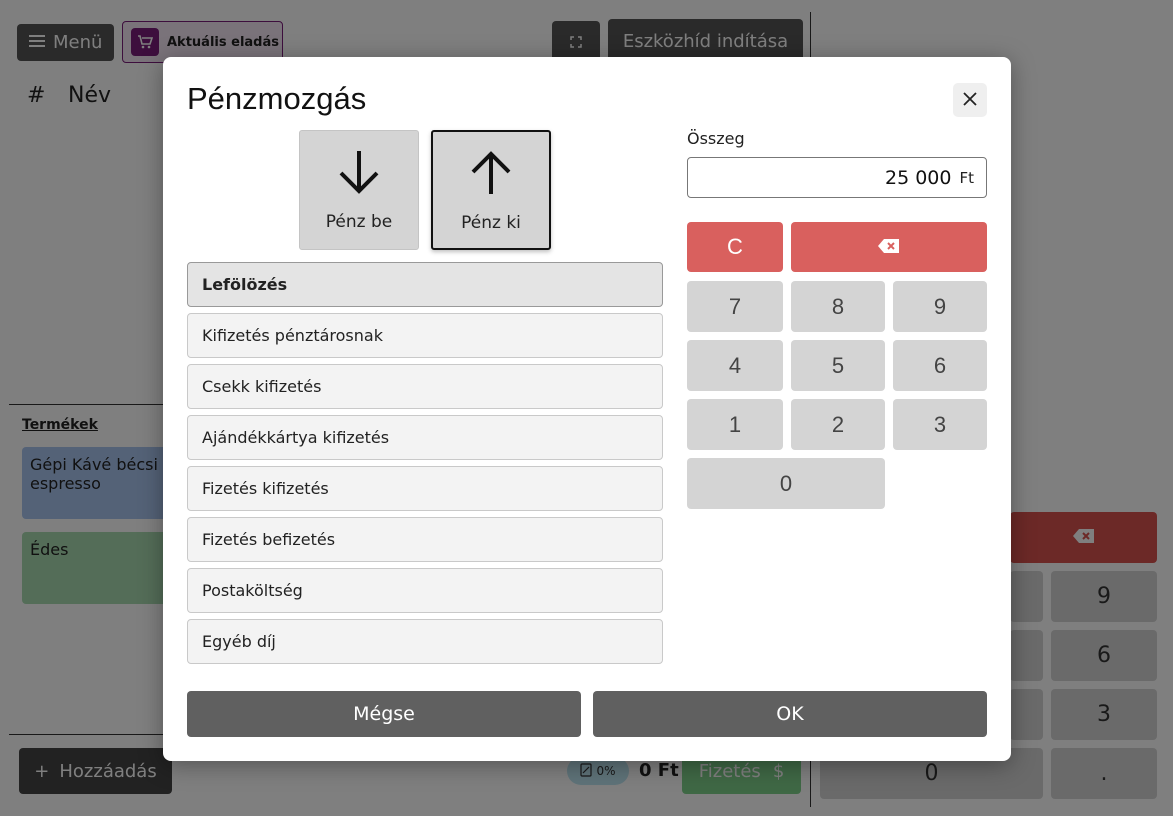 This screenshot has height=816, width=1173. I want to click on cash-out-label: Pénz ki, so click(491, 223).